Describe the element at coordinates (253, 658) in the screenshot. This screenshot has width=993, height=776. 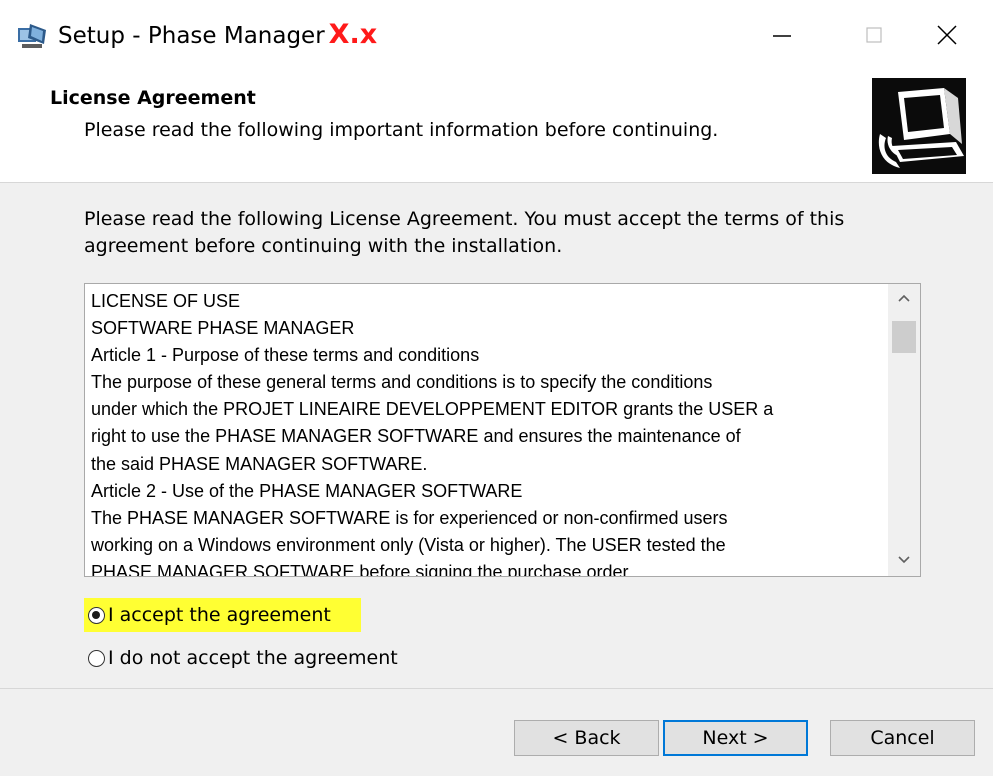
I see `decline-label: I do not accept the agreement` at that location.